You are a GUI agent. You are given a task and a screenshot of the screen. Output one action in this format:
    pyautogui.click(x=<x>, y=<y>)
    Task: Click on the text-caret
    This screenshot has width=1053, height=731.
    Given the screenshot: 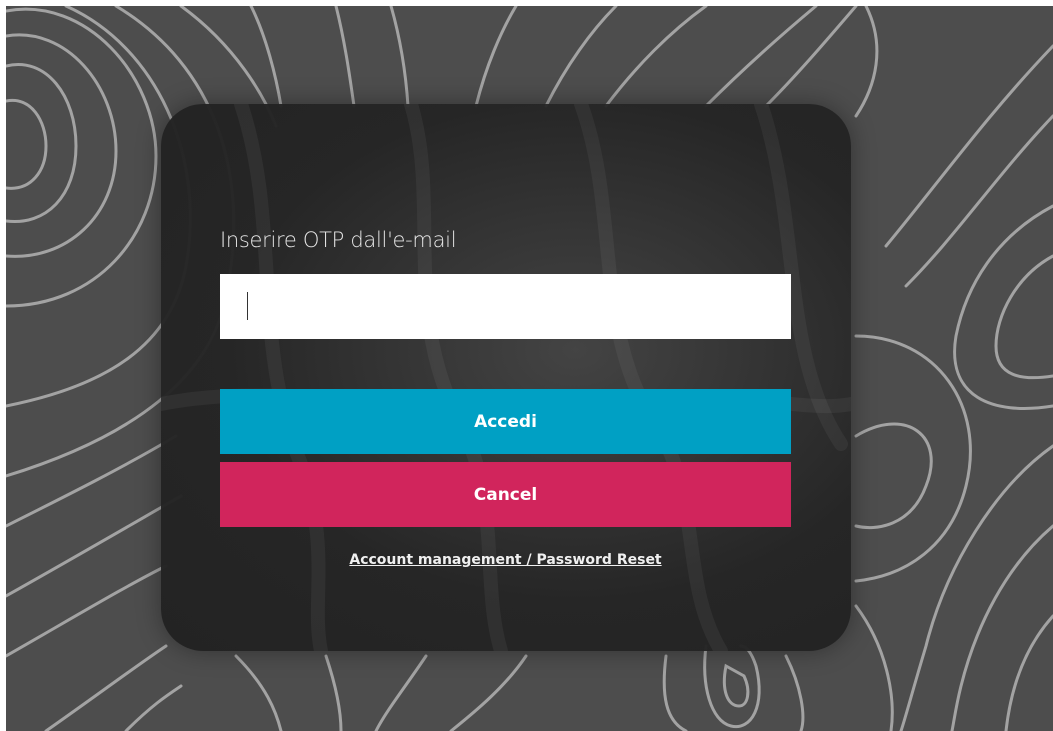 What is the action you would take?
    pyautogui.click(x=247, y=306)
    